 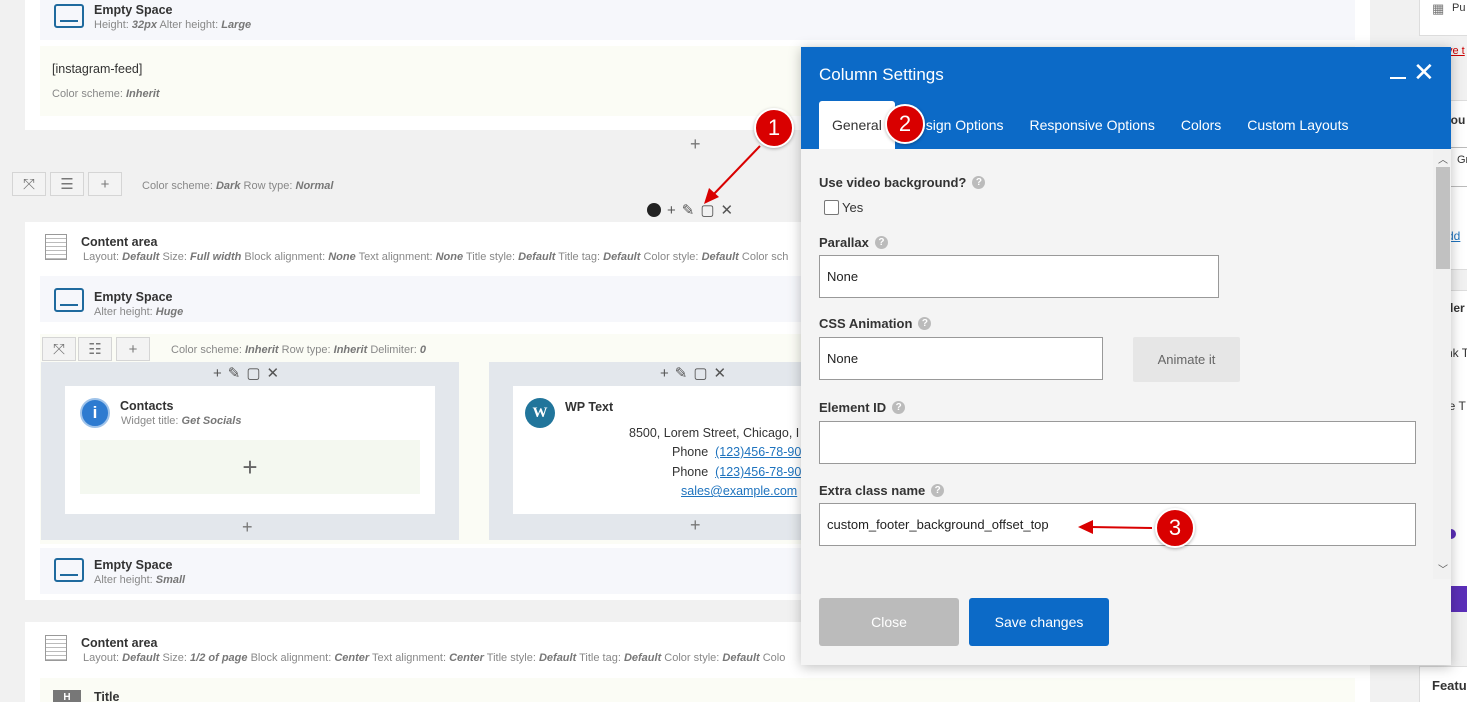 I want to click on annotation-badge-2: 2, so click(x=905, y=124).